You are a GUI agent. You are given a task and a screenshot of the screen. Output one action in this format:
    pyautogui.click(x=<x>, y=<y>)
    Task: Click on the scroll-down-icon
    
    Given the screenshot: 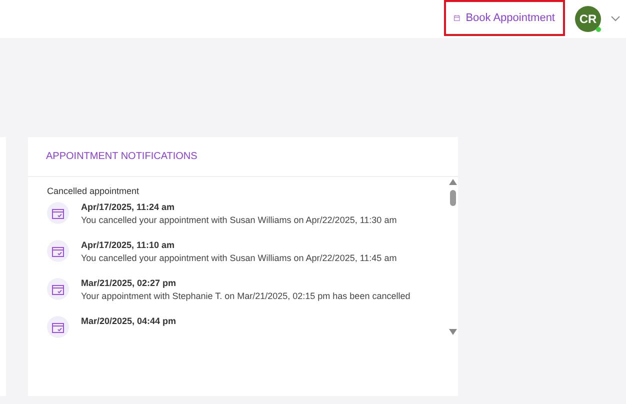 What is the action you would take?
    pyautogui.click(x=453, y=332)
    